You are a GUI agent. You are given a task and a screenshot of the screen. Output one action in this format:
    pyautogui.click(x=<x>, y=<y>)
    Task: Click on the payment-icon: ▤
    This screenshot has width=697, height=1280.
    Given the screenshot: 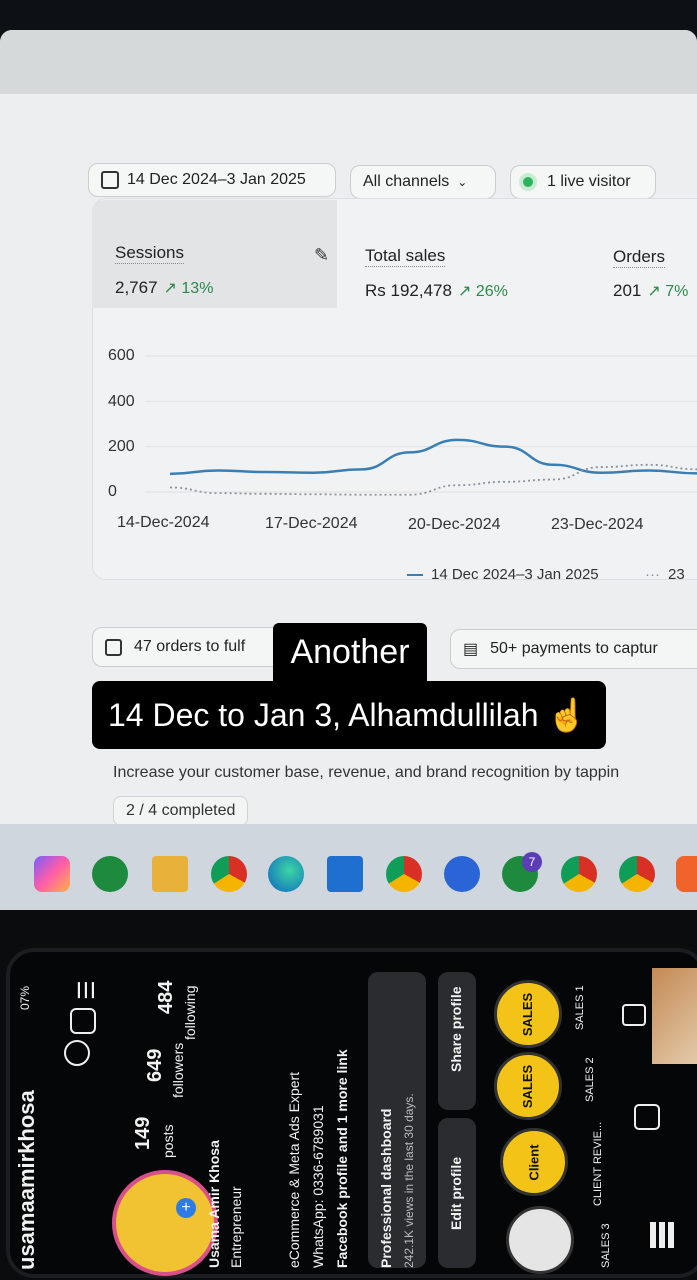 What is the action you would take?
    pyautogui.click(x=471, y=649)
    